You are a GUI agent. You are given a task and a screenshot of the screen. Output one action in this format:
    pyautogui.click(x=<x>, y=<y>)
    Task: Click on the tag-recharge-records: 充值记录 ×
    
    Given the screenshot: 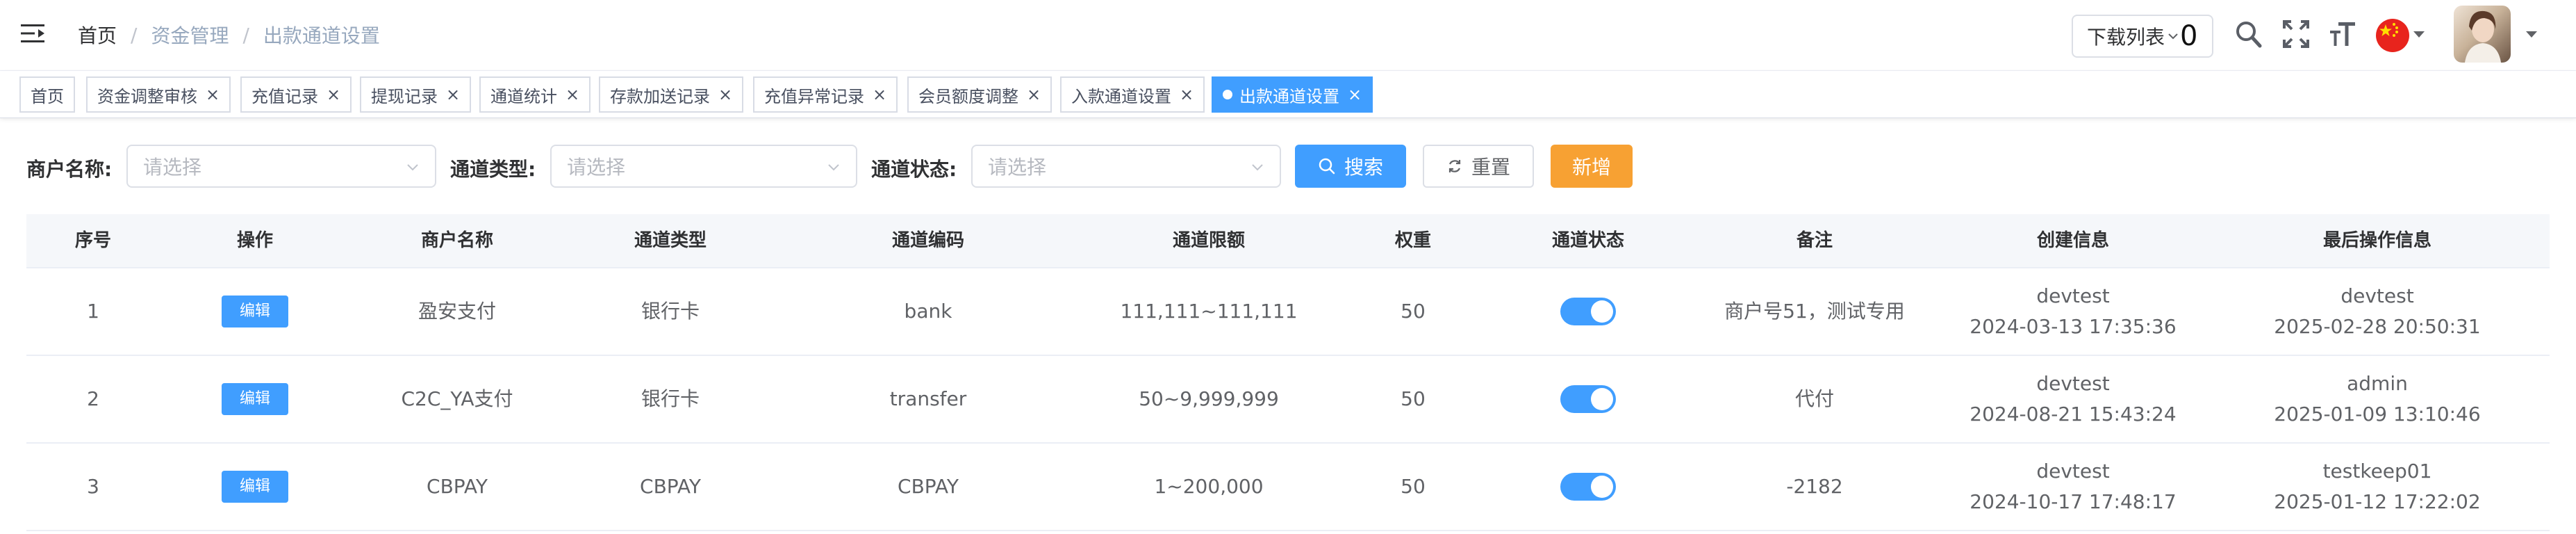 What is the action you would take?
    pyautogui.click(x=296, y=94)
    